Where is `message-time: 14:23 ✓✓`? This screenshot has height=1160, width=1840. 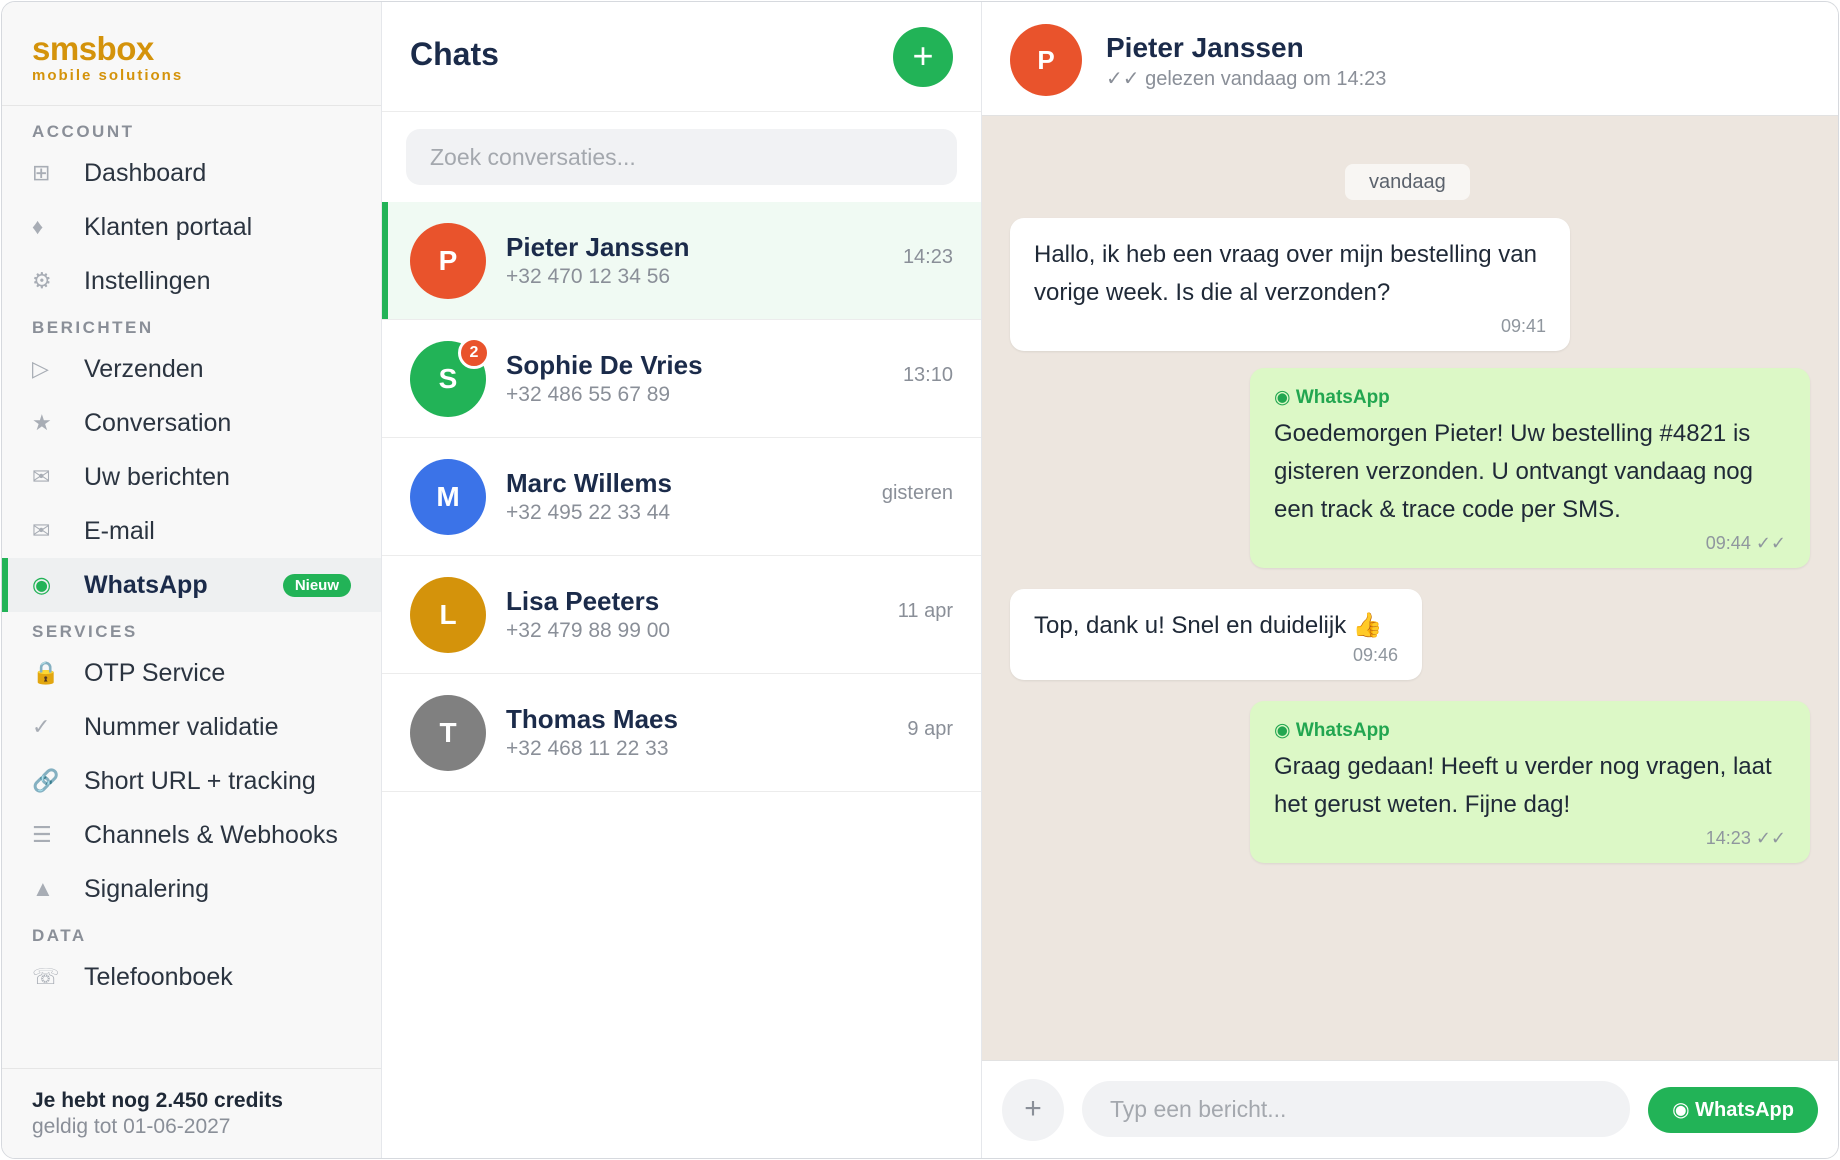 message-time: 14:23 ✓✓ is located at coordinates (1745, 838).